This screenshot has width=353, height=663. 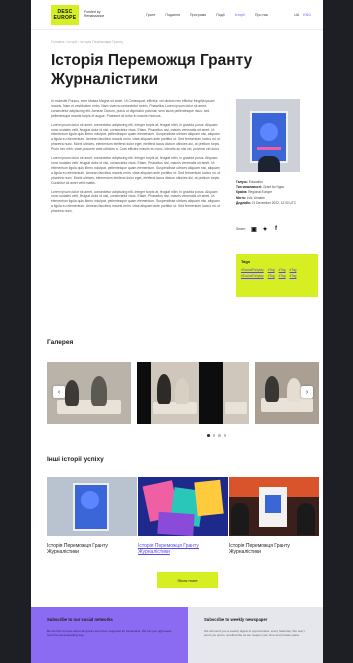 I want to click on logo-line-2: EUROPE, so click(x=65, y=18).